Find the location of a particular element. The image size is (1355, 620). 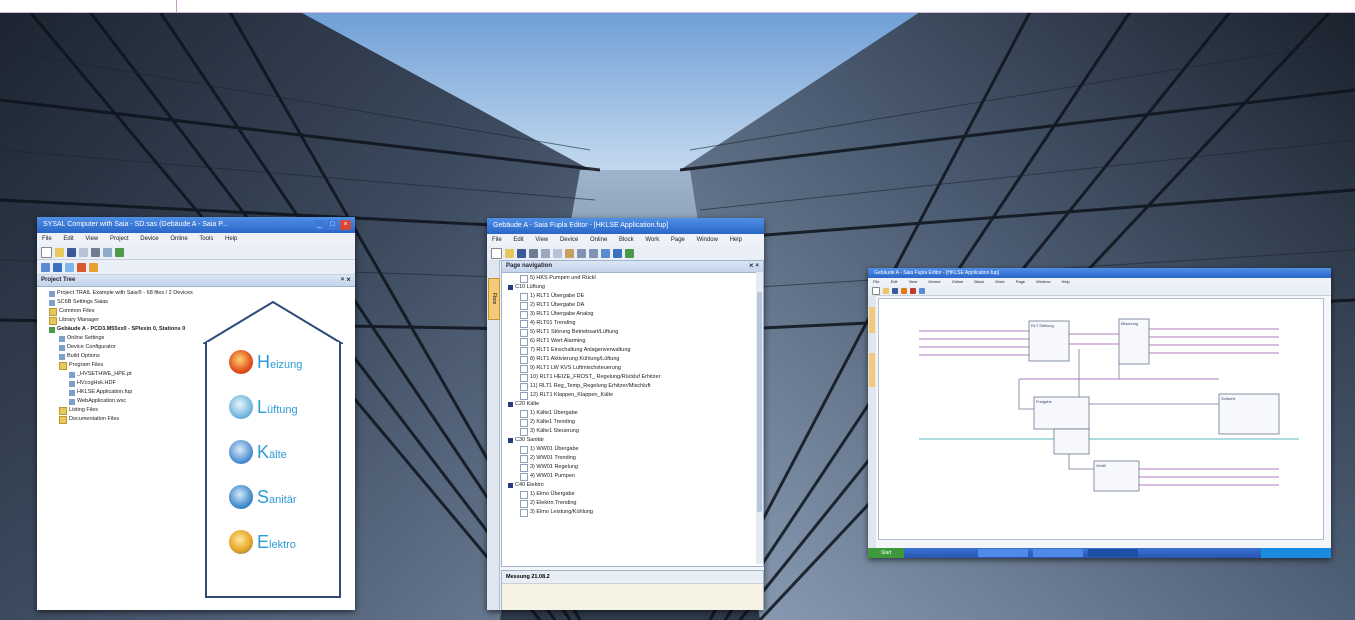

page-tree-item: 8) RLT1 Aktivierung Kühlung/Lüftung is located at coordinates (635, 359).